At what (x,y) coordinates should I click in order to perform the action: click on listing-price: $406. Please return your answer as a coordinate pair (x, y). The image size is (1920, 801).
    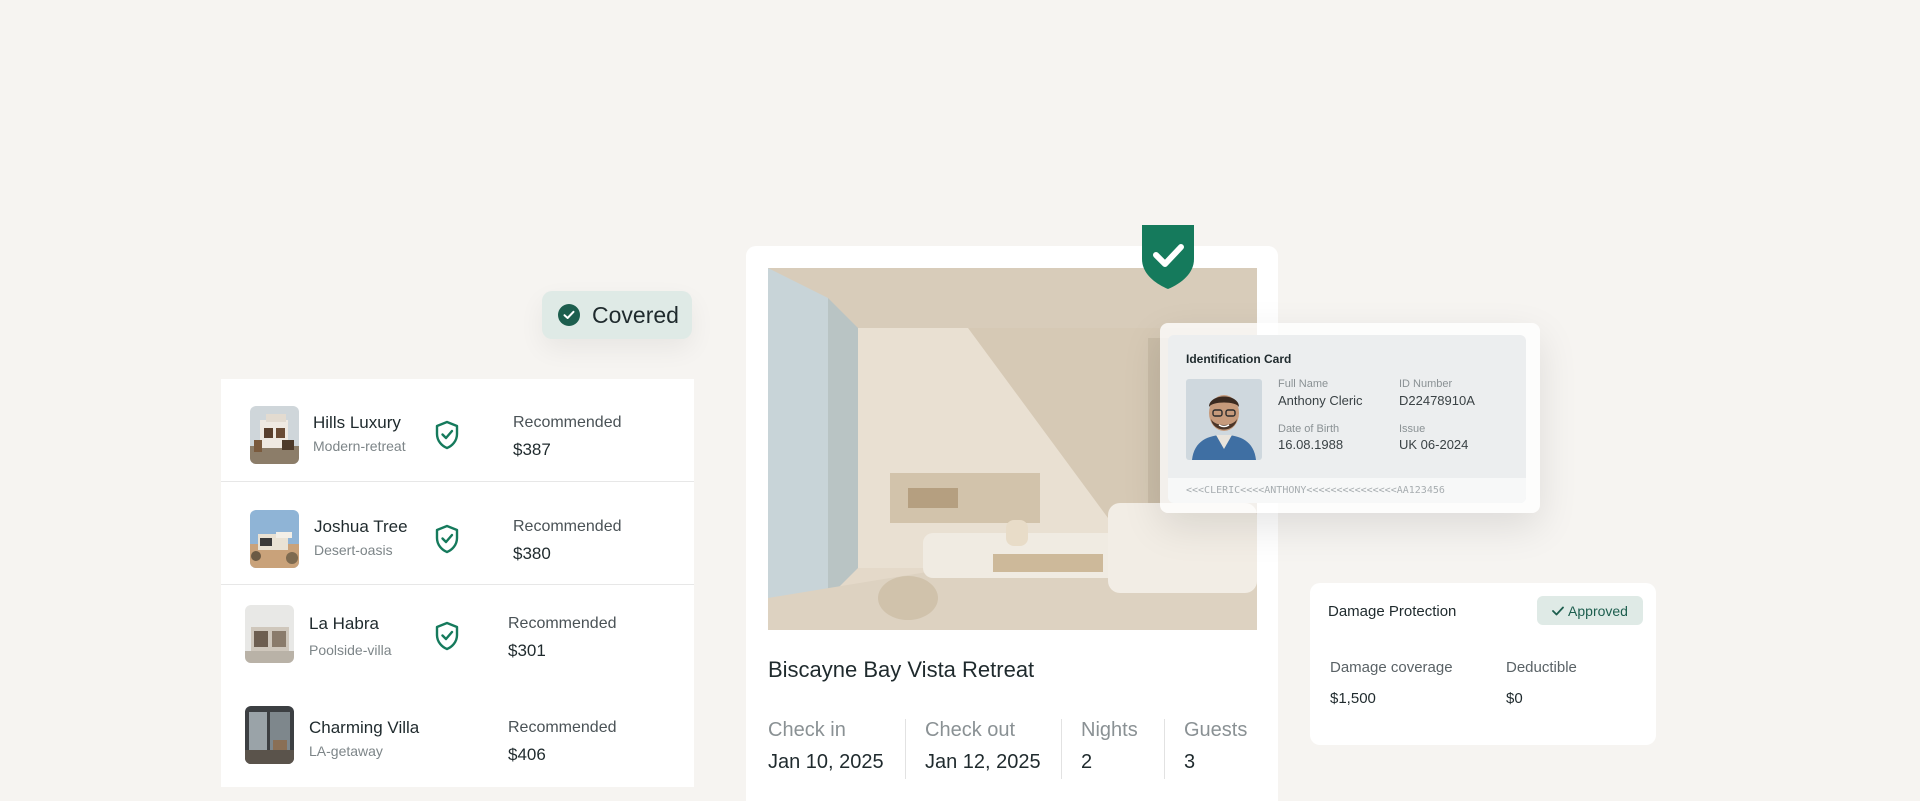
    Looking at the image, I should click on (527, 754).